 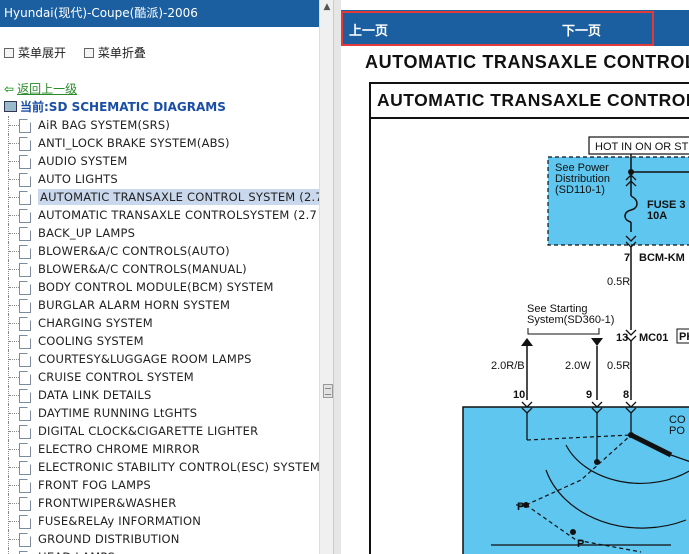 What do you see at coordinates (95, 323) in the screenshot?
I see `diagram-list-item-label: CHARGING SYSTEM` at bounding box center [95, 323].